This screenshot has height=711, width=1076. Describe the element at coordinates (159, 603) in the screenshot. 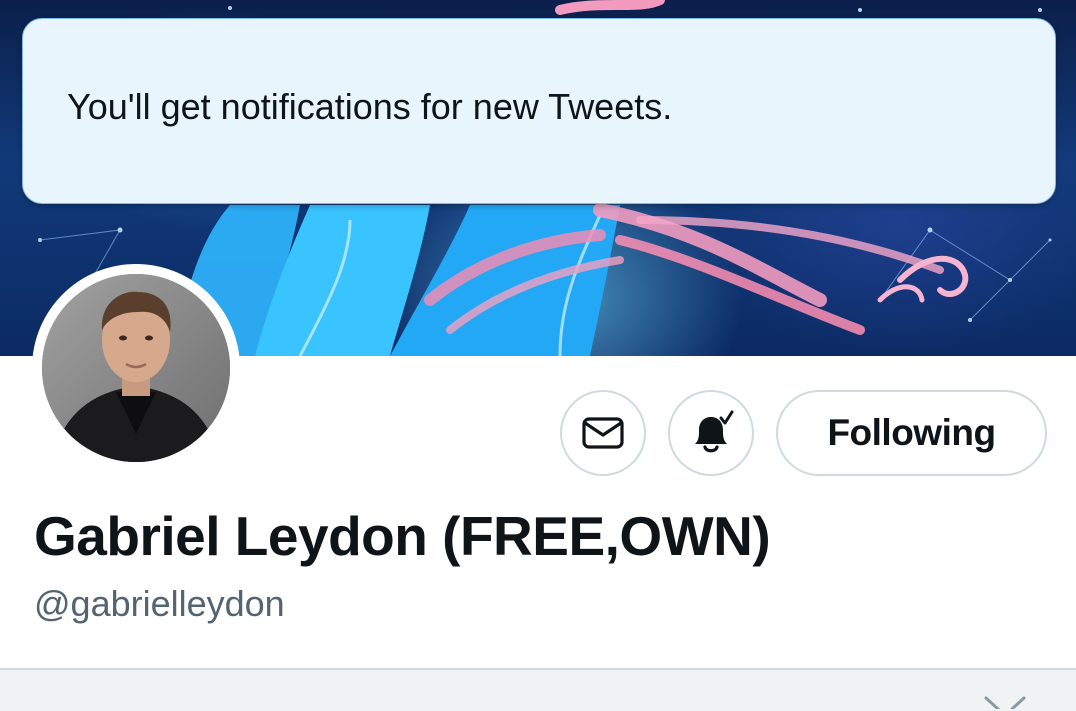

I see `profile-handle: @gabrielleydon` at that location.